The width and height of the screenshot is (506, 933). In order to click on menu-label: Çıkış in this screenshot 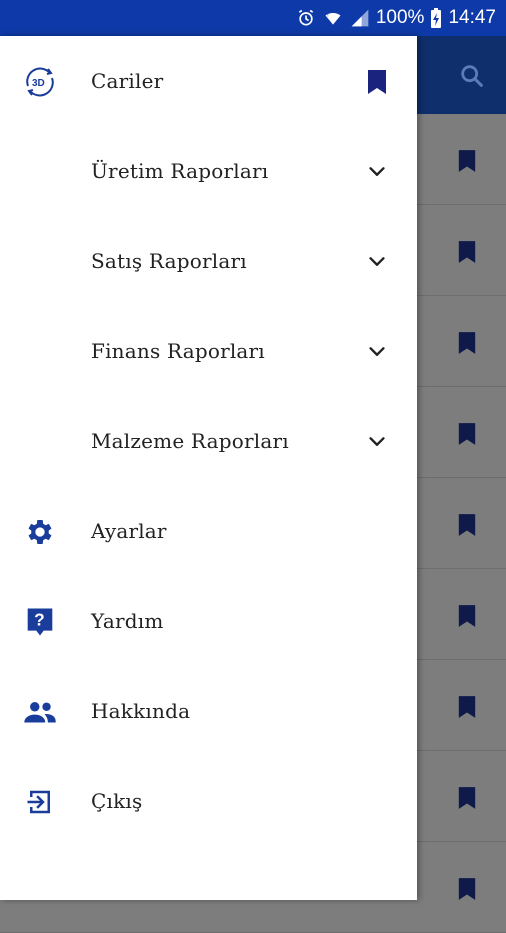, I will do `click(117, 801)`.